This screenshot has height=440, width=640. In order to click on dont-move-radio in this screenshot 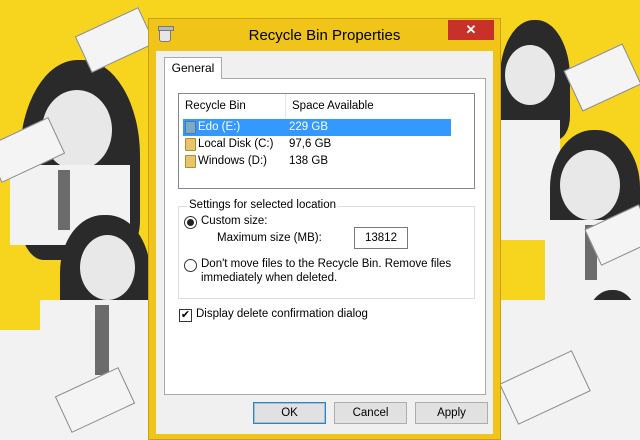, I will do `click(190, 265)`.